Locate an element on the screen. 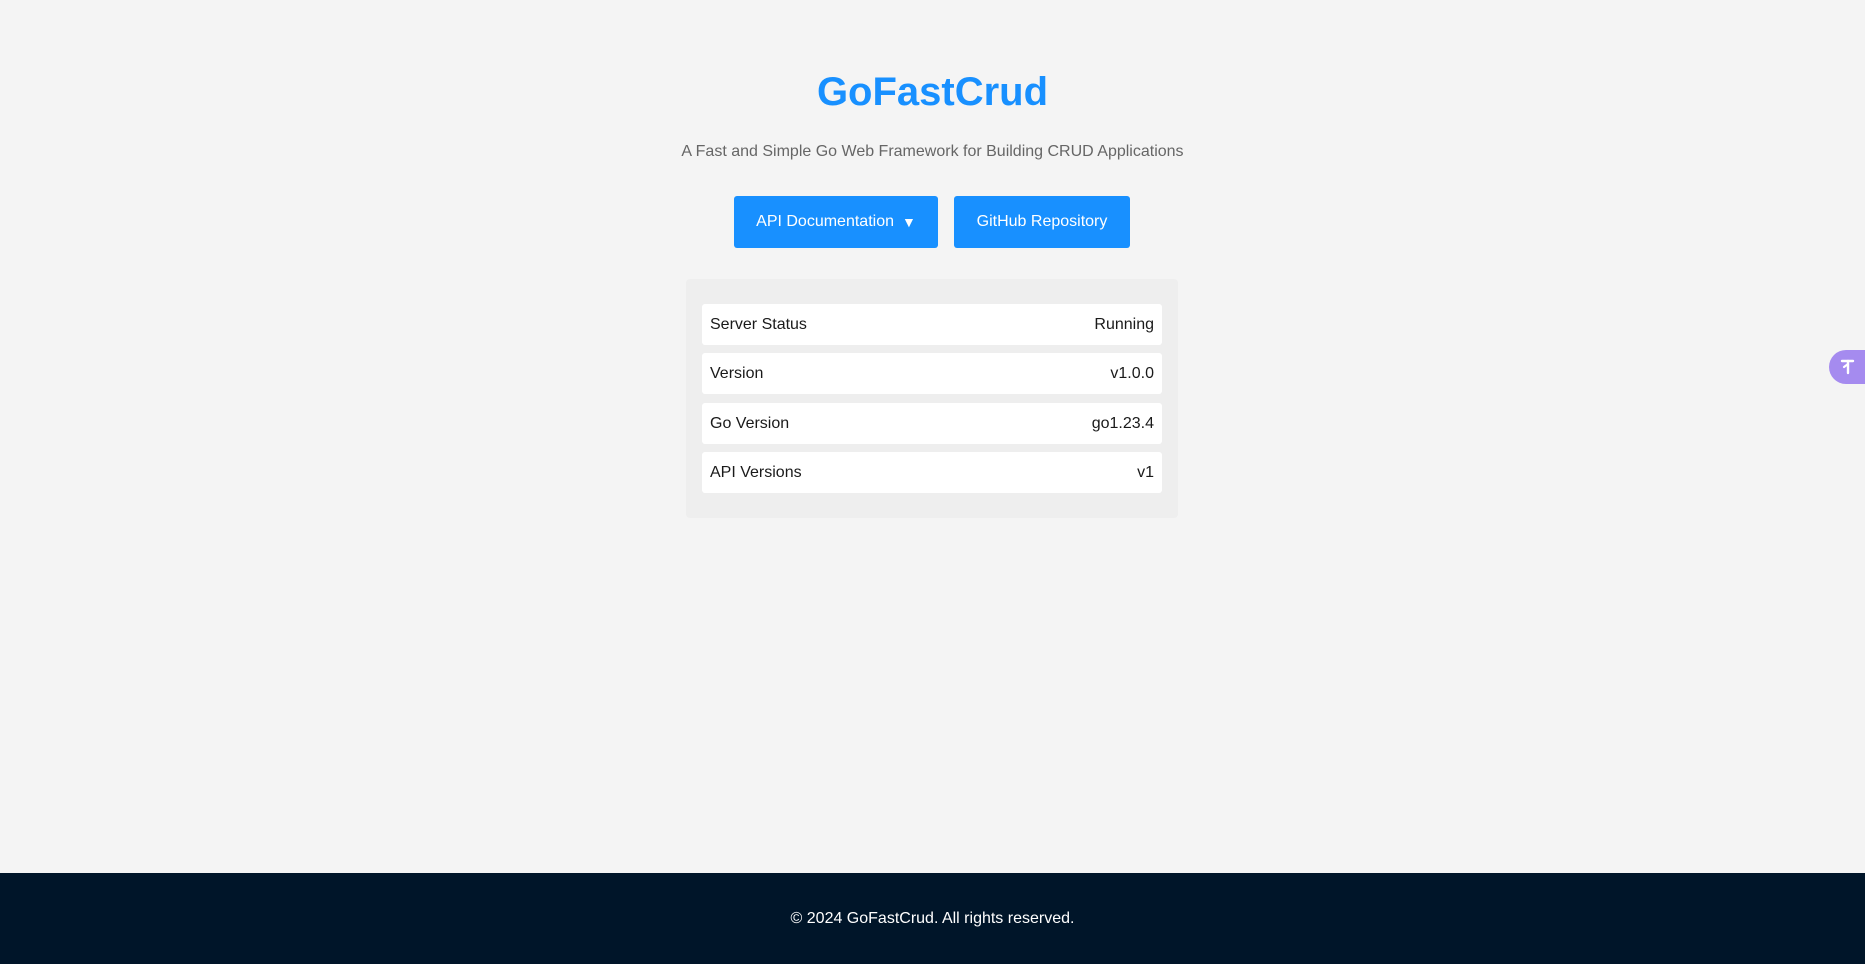  info-row-go-version: Go Version go1.23.4 is located at coordinates (932, 423).